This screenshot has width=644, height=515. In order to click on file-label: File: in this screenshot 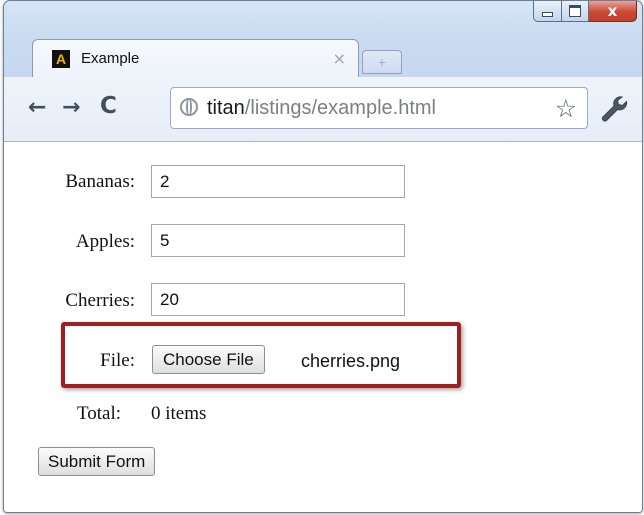, I will do `click(117, 360)`.